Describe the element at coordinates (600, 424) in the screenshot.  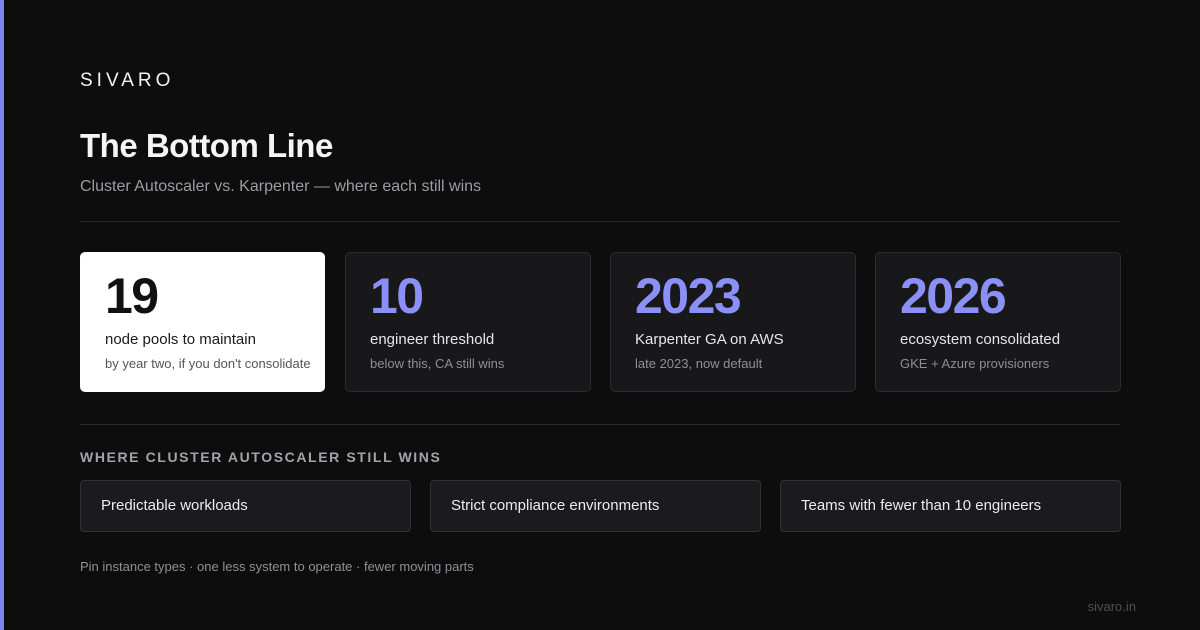
I see `divider-middle` at that location.